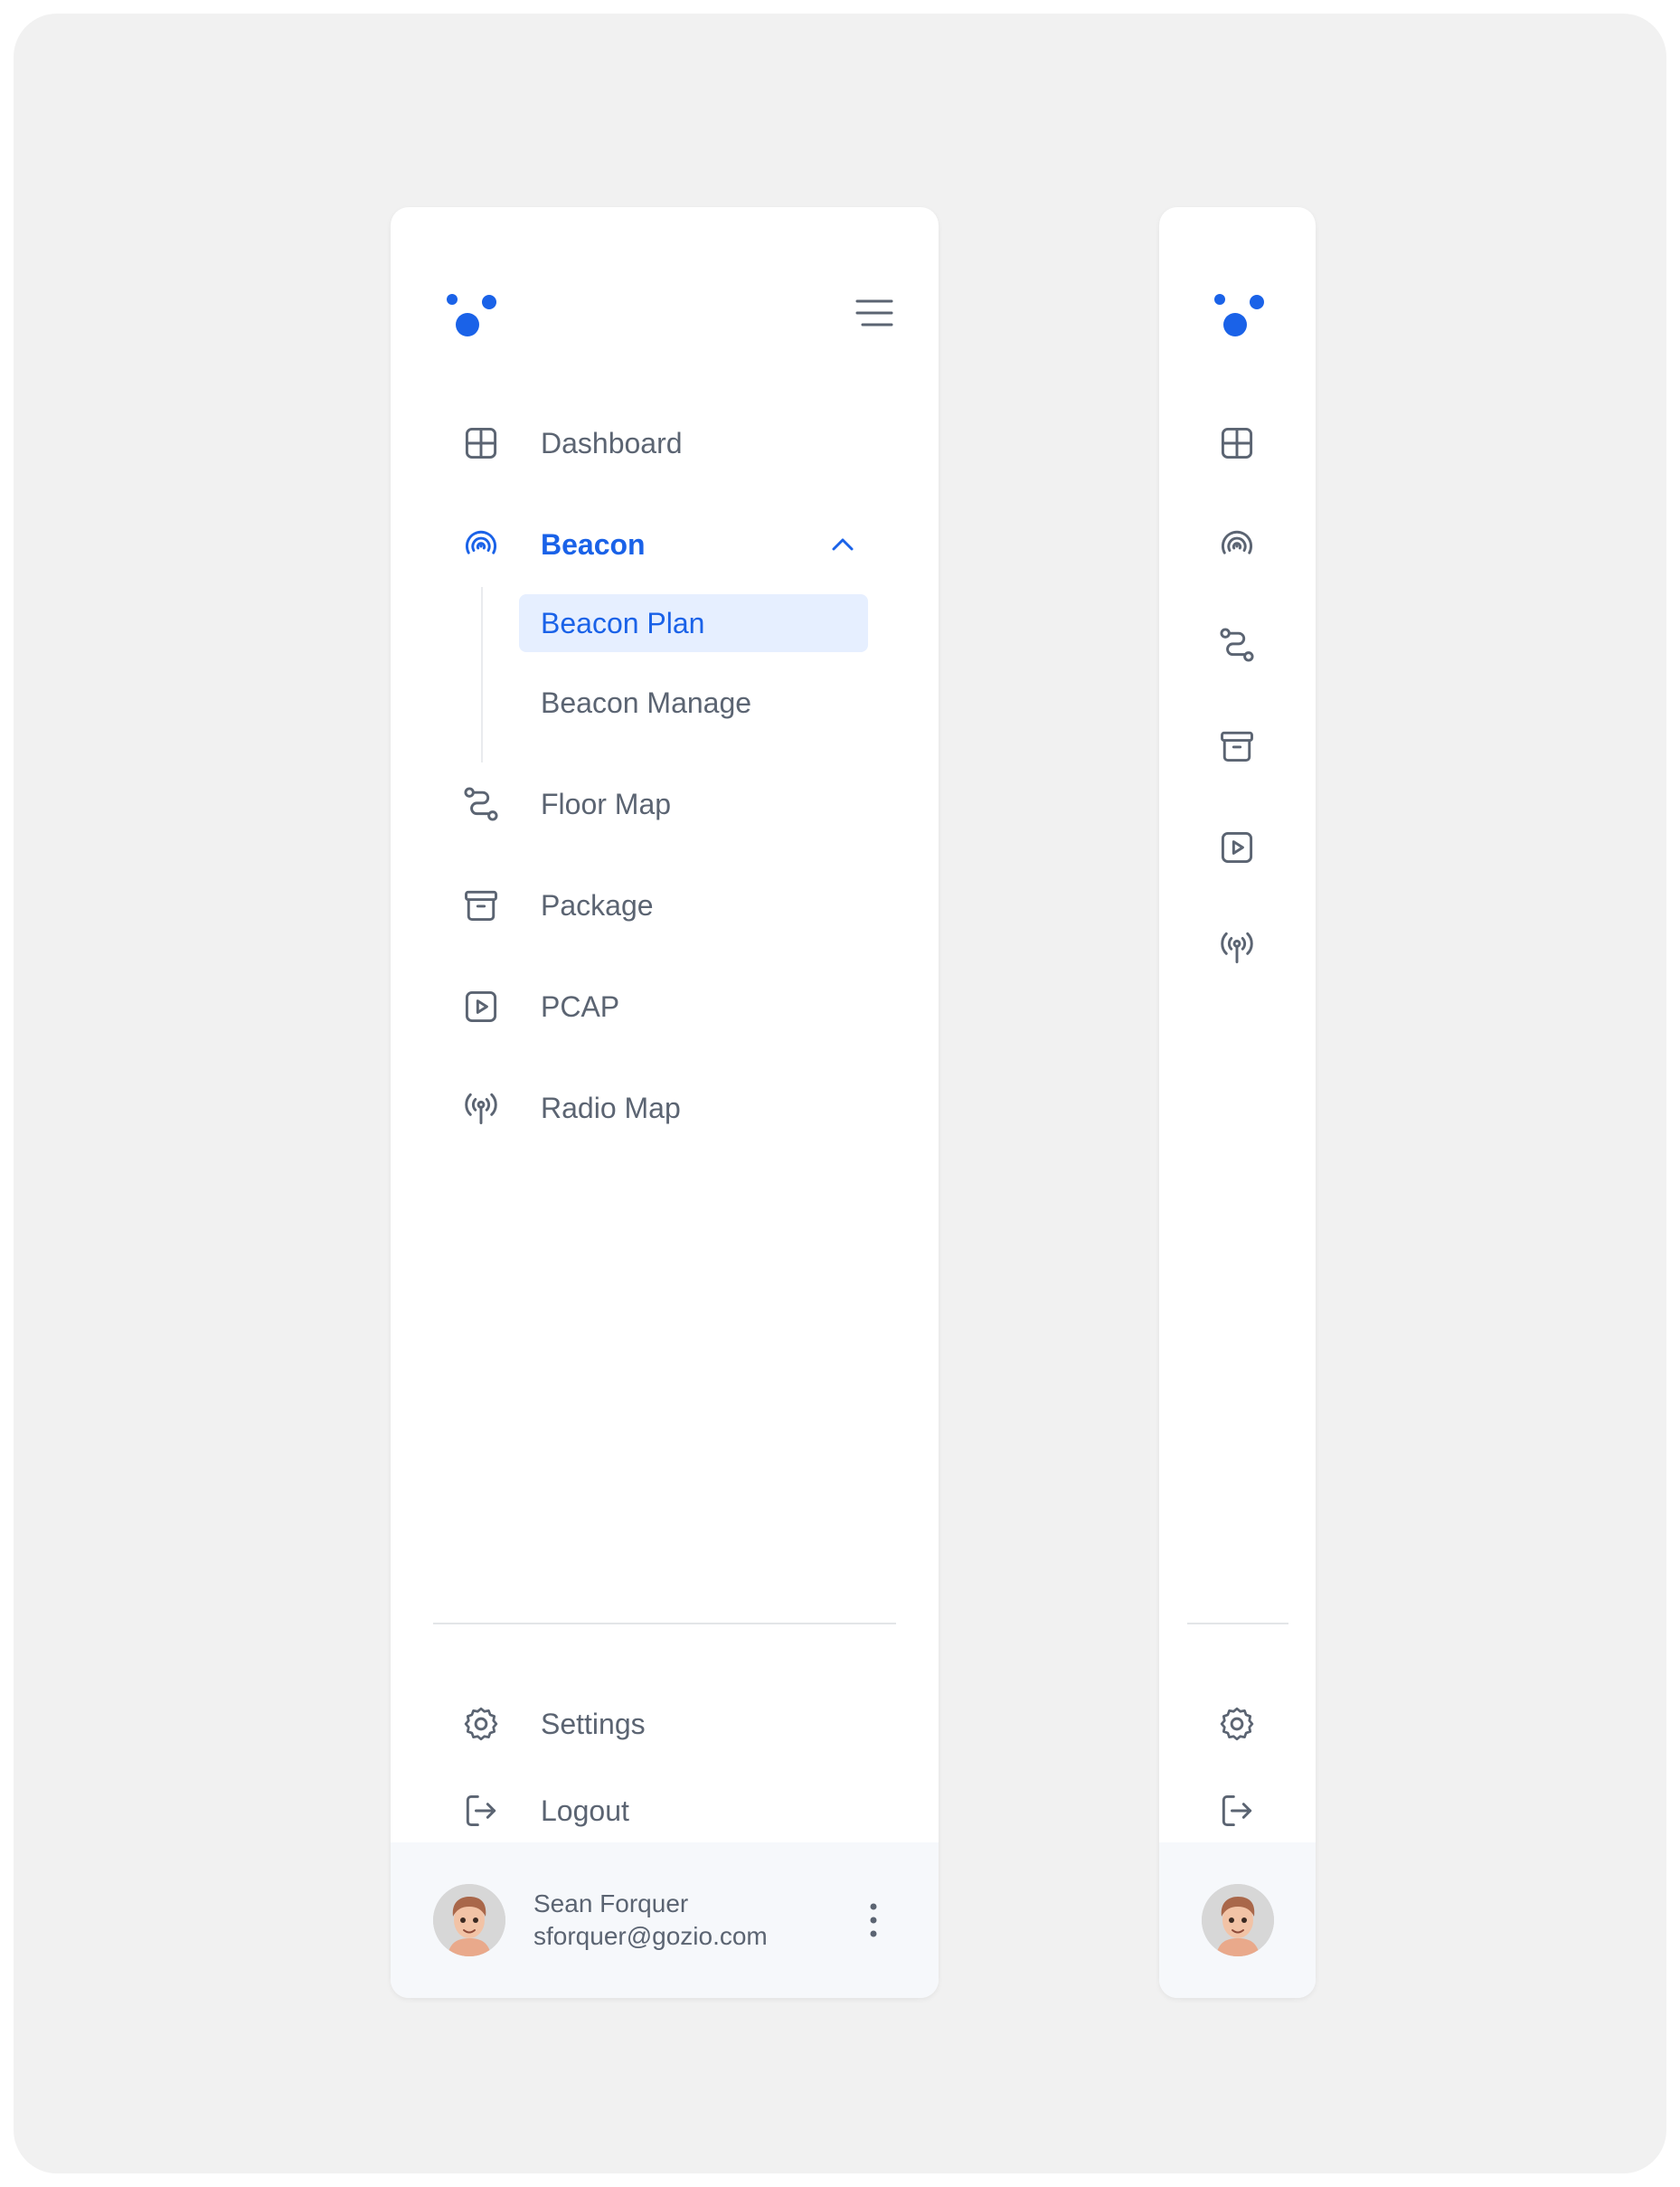  I want to click on sub-item-beacon-manage: Beacon Manage, so click(694, 703).